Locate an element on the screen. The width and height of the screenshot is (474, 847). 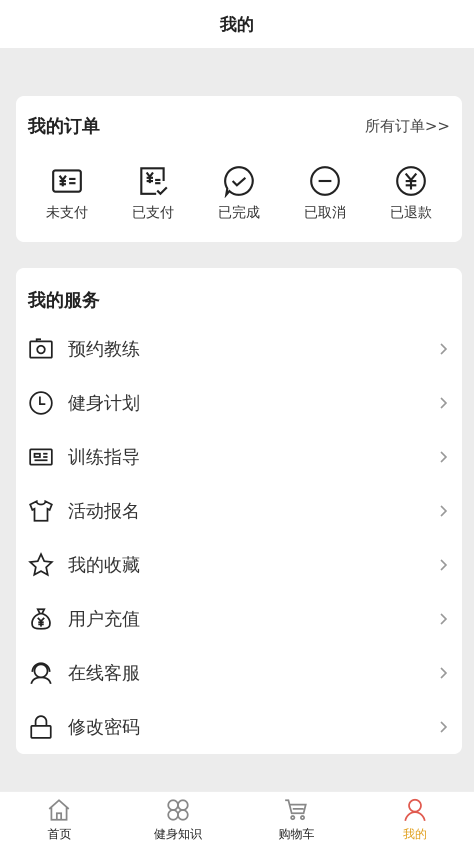
cart-icon is located at coordinates (296, 809).